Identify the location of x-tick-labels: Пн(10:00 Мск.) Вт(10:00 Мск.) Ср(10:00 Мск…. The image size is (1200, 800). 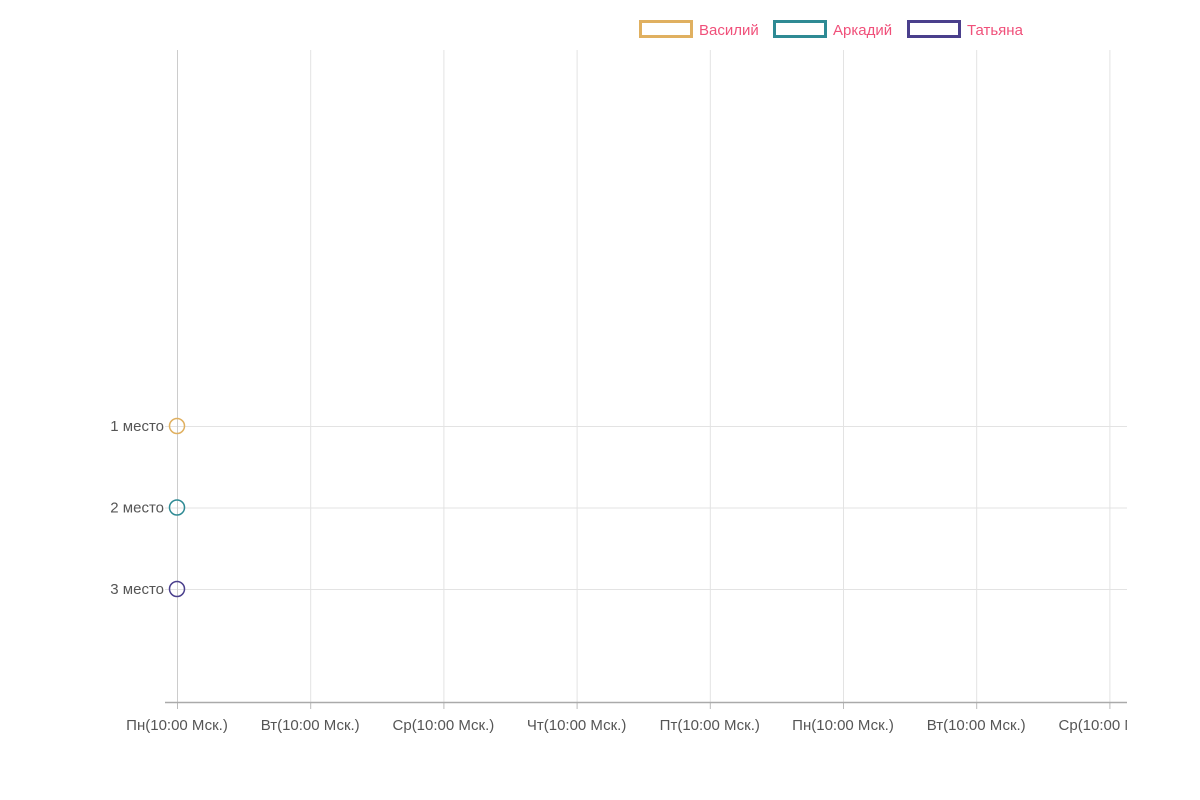
(643, 725).